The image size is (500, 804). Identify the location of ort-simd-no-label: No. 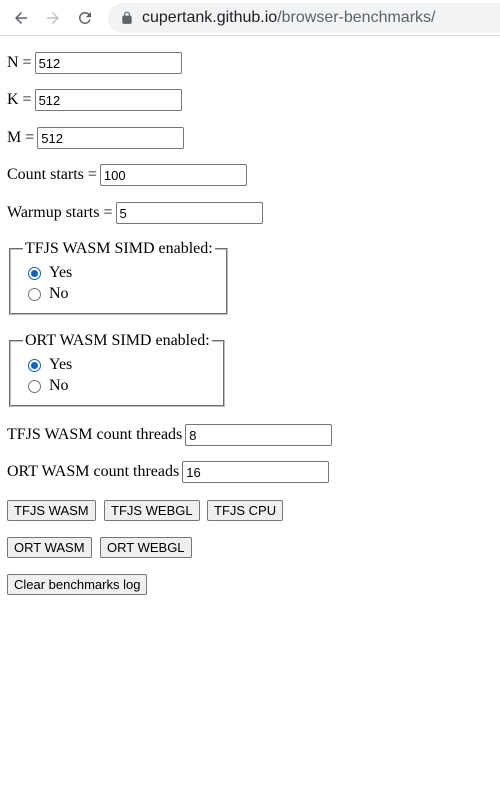
(59, 385).